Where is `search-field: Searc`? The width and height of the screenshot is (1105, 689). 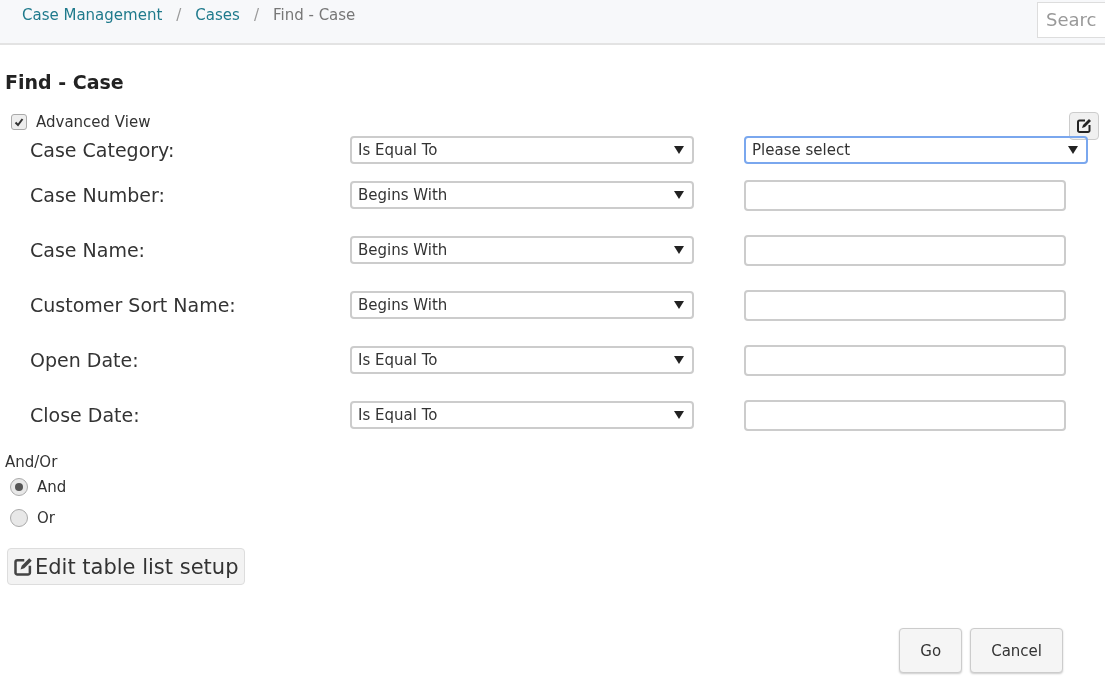 search-field: Searc is located at coordinates (1071, 19).